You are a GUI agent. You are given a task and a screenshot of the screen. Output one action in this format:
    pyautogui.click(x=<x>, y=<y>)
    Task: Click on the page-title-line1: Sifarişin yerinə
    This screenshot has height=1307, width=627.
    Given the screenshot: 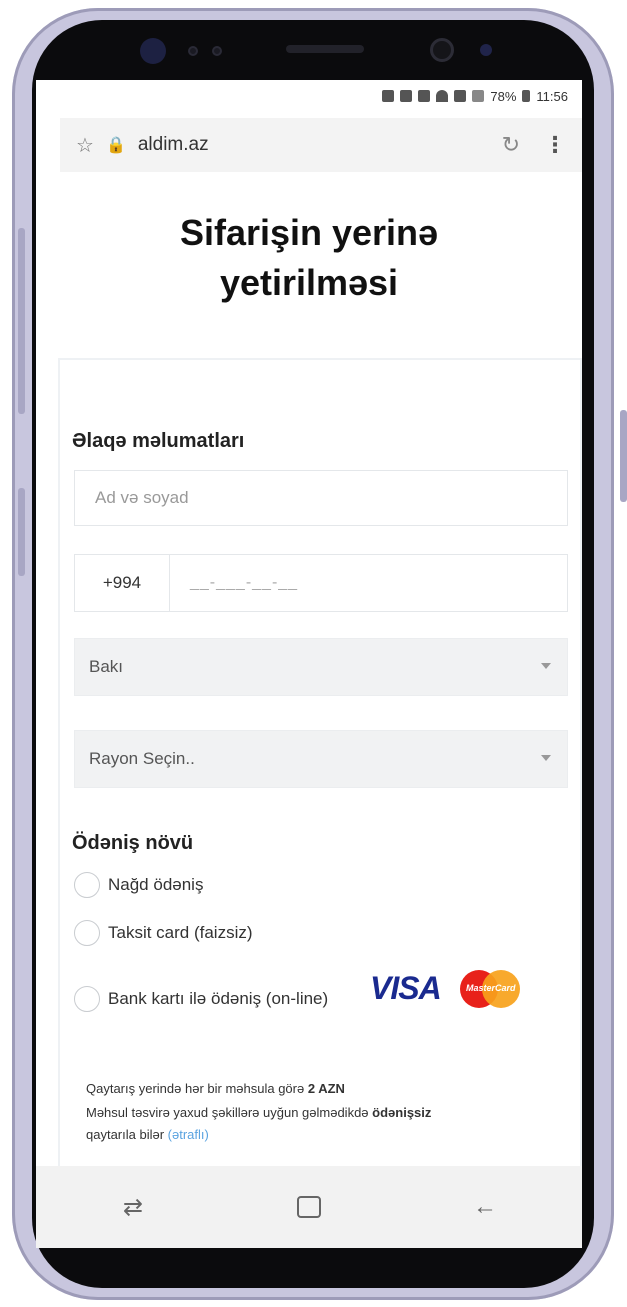 What is the action you would take?
    pyautogui.click(x=309, y=232)
    